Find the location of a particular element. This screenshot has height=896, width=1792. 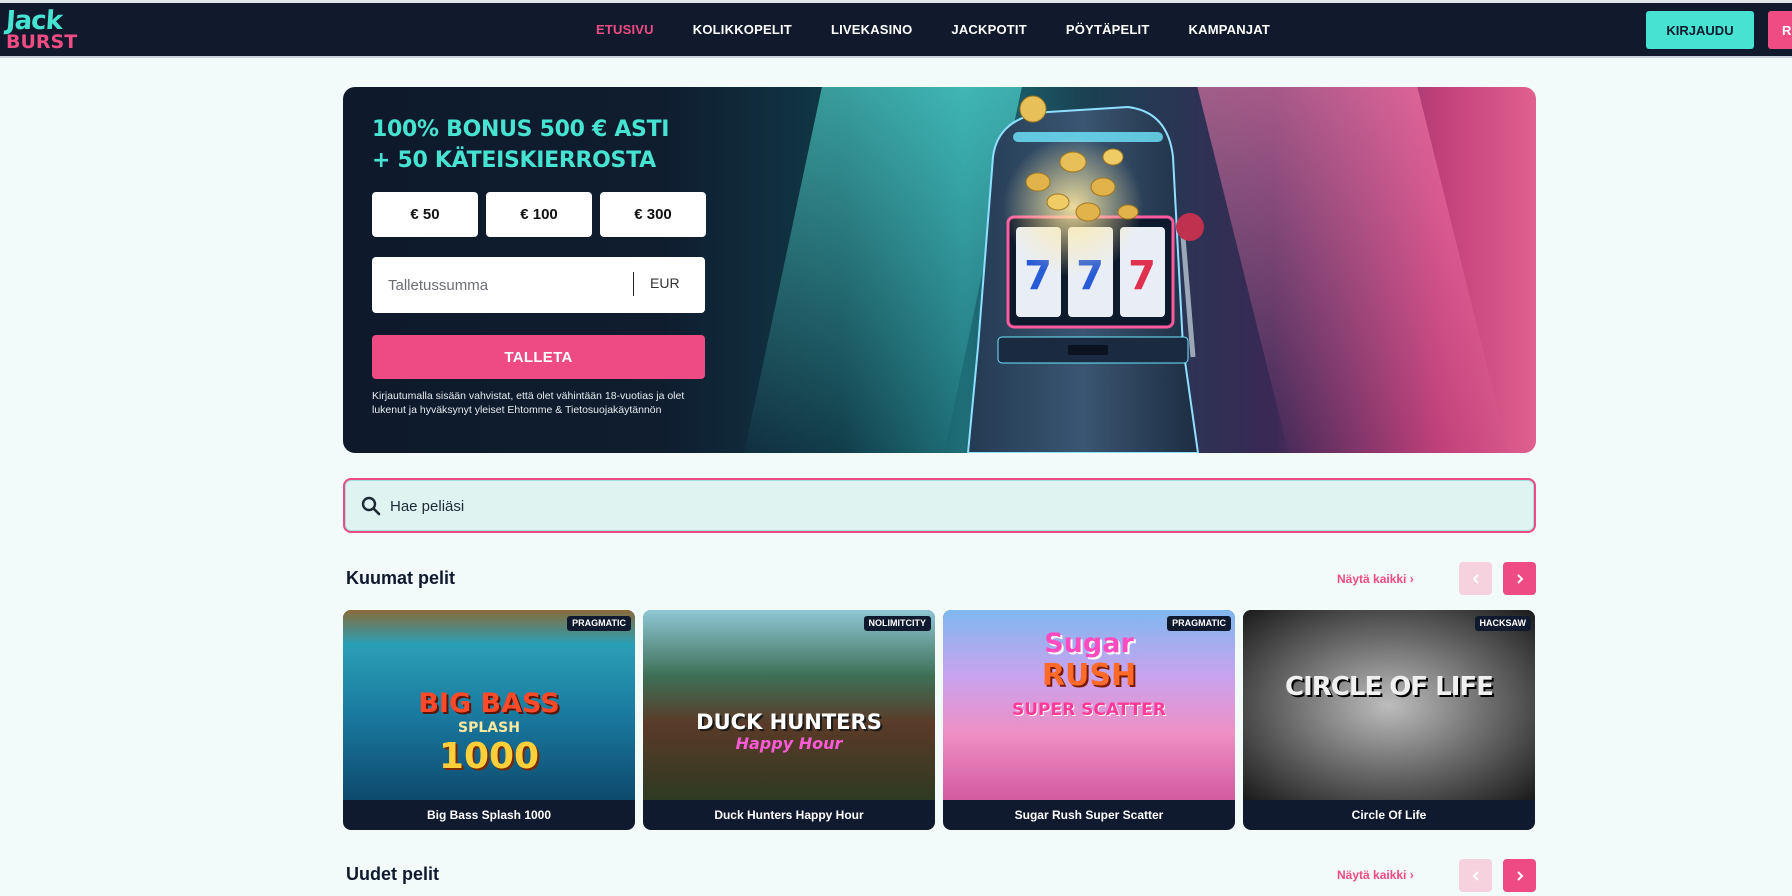

nav-item-etusivu: ETUSIVU is located at coordinates (625, 29).